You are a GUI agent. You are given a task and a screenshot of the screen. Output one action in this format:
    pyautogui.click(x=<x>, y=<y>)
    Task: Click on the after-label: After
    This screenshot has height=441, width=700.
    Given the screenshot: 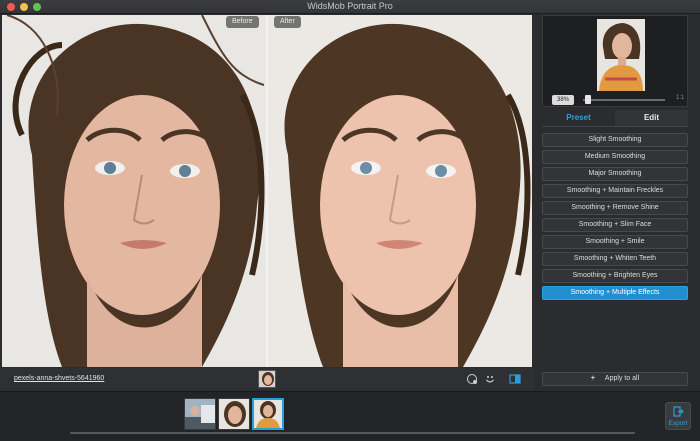 What is the action you would take?
    pyautogui.click(x=287, y=22)
    